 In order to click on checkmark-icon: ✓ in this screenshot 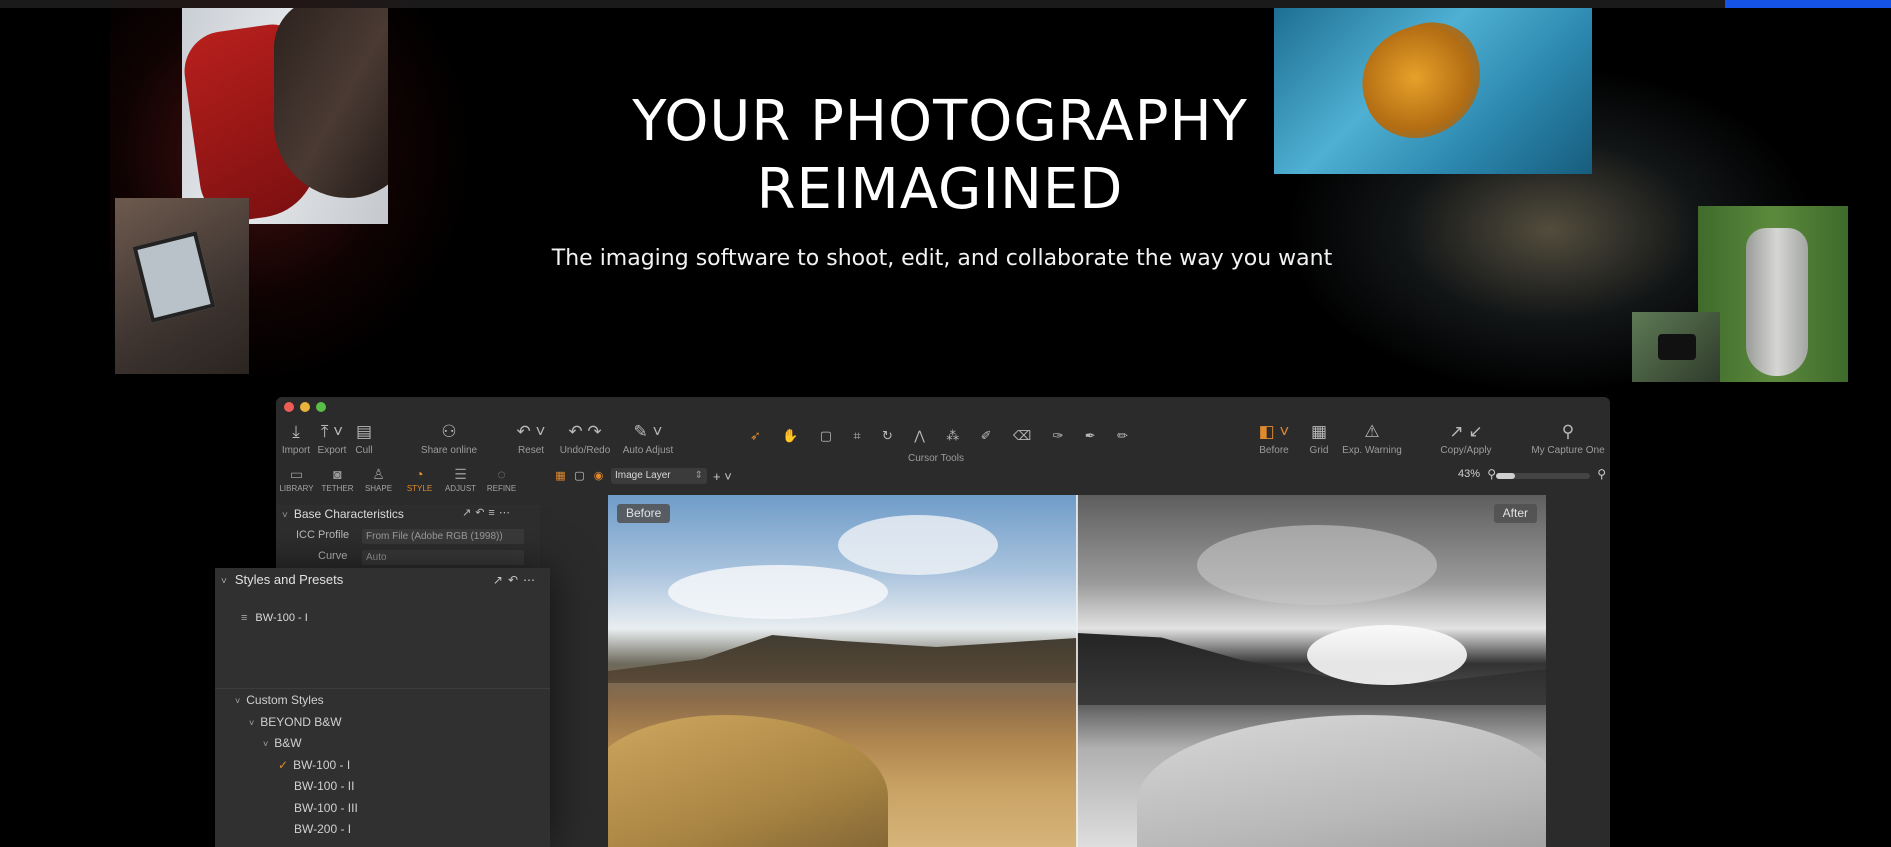, I will do `click(283, 765)`.